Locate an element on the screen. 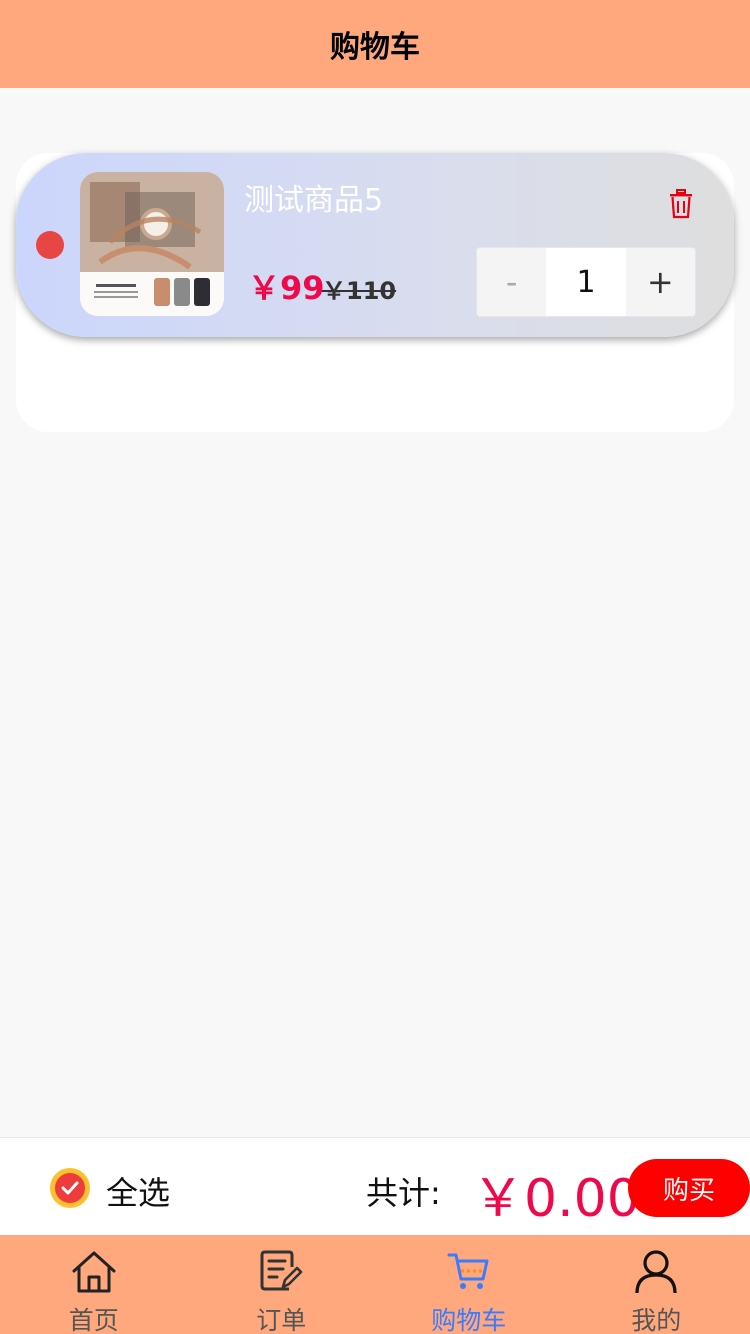  watch-product-image is located at coordinates (152, 244).